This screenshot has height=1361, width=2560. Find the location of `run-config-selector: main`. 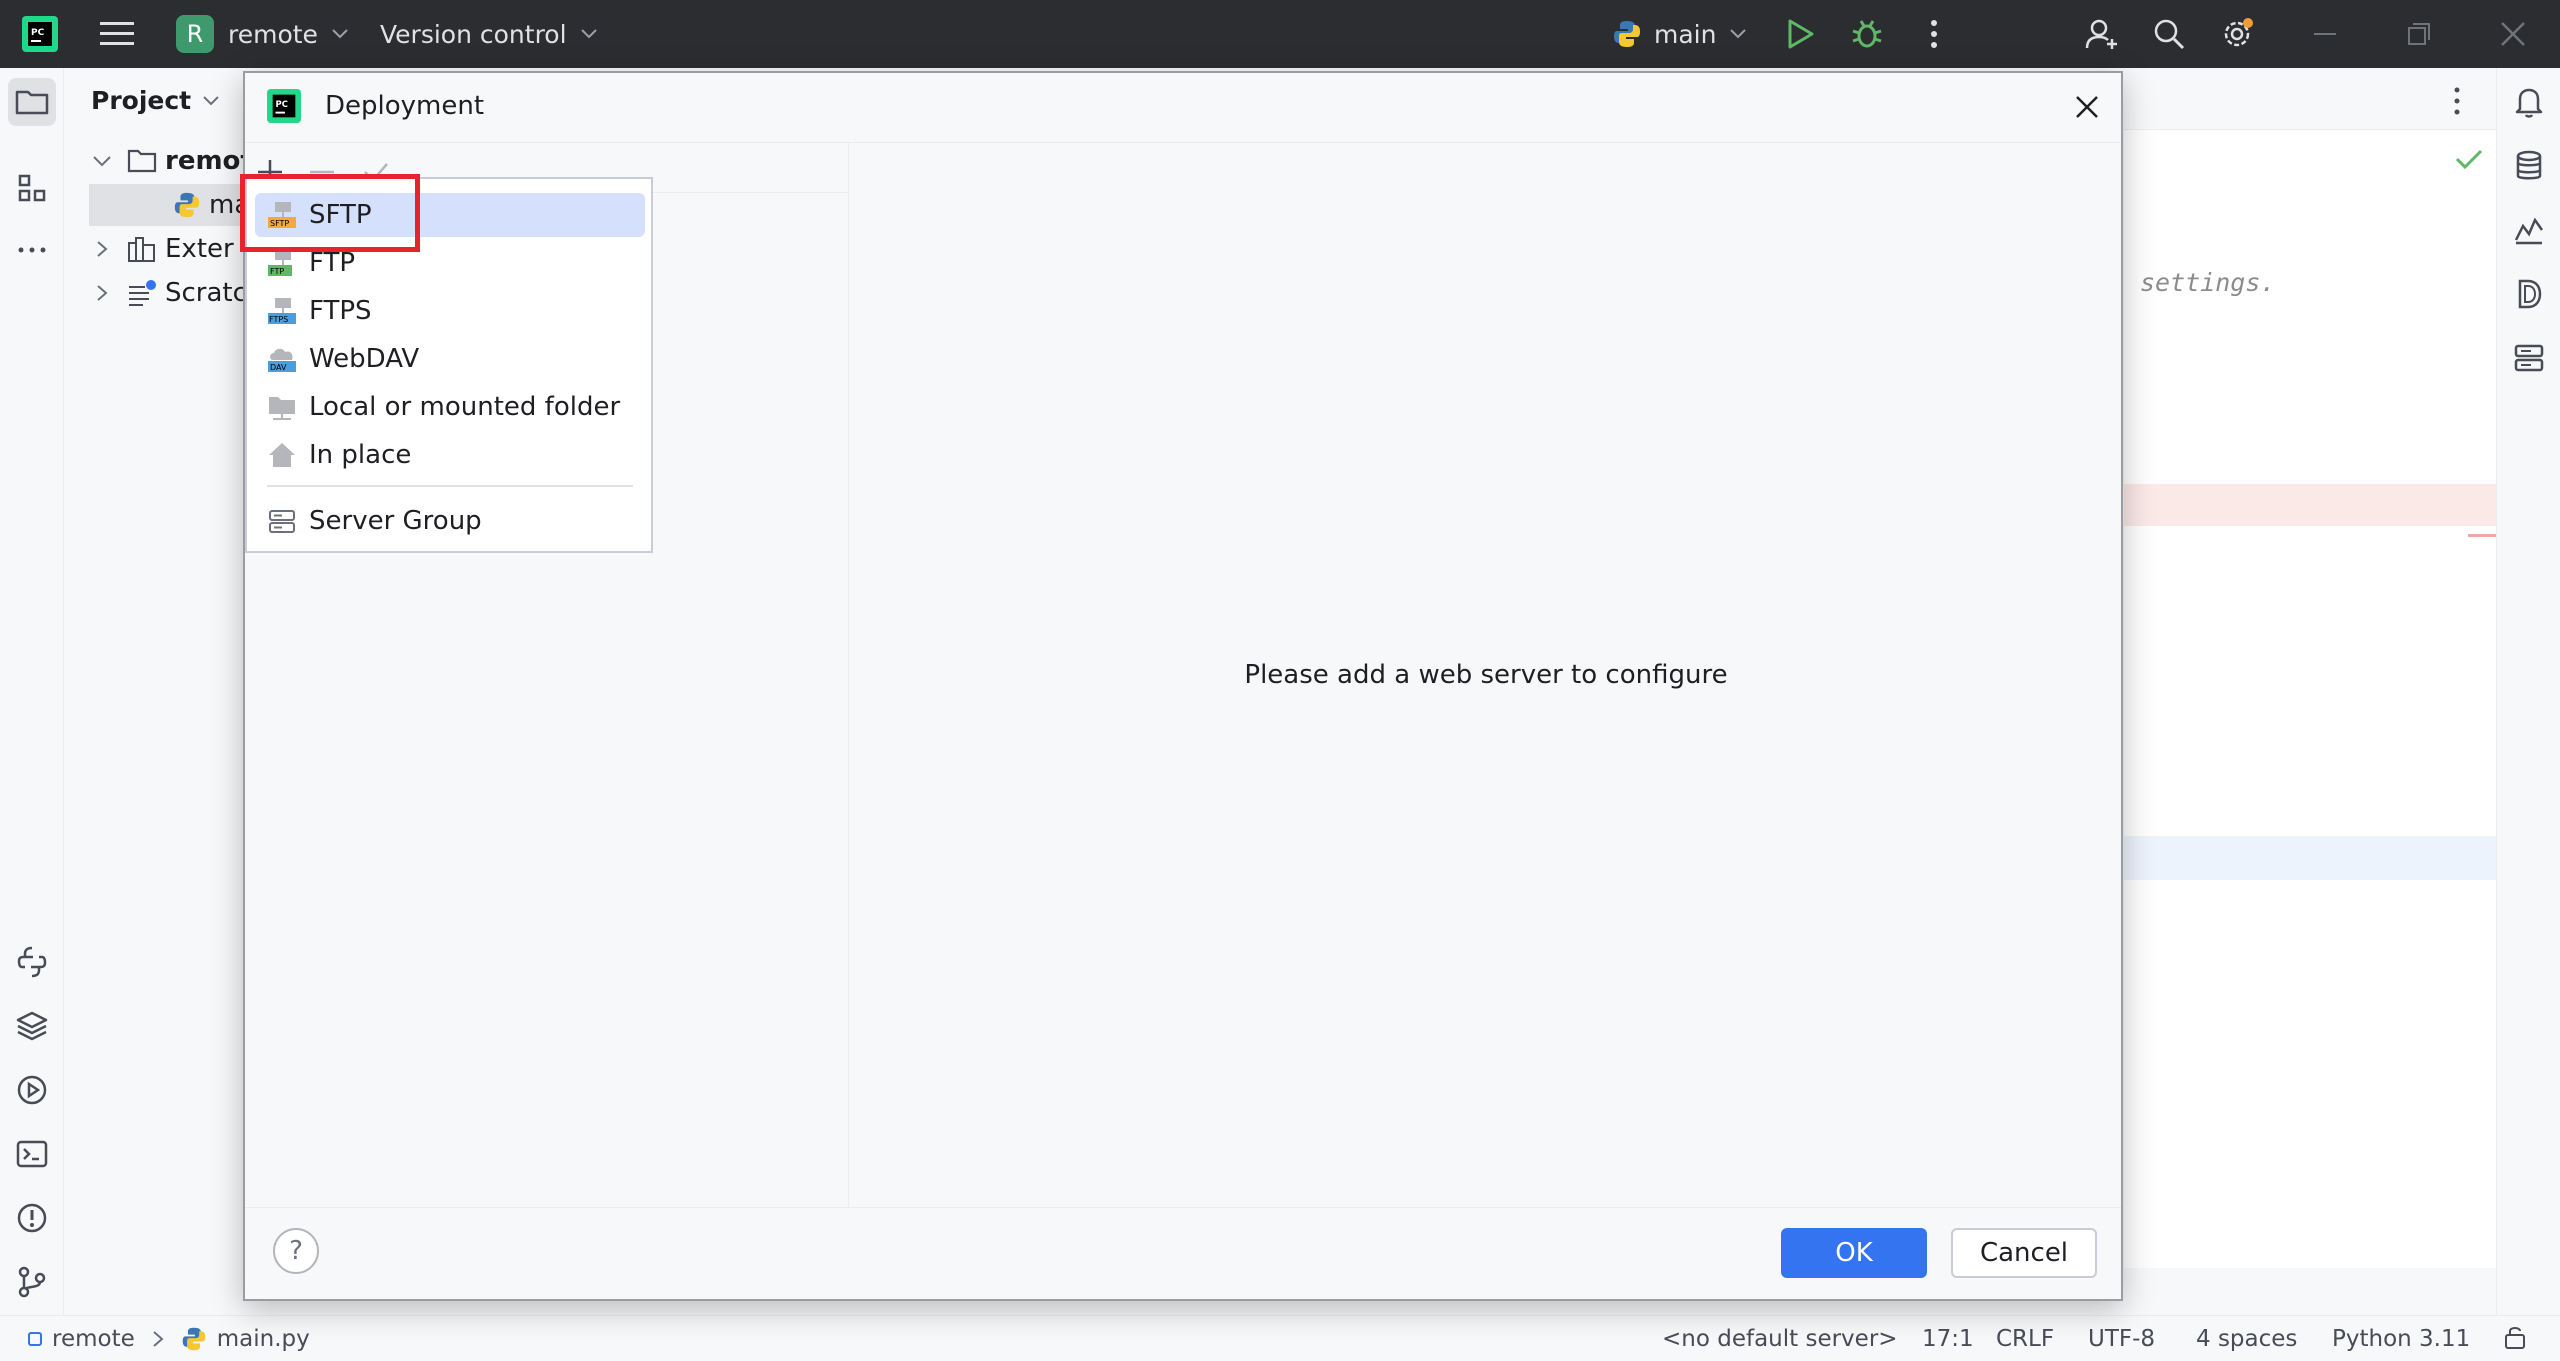

run-config-selector: main is located at coordinates (1679, 34).